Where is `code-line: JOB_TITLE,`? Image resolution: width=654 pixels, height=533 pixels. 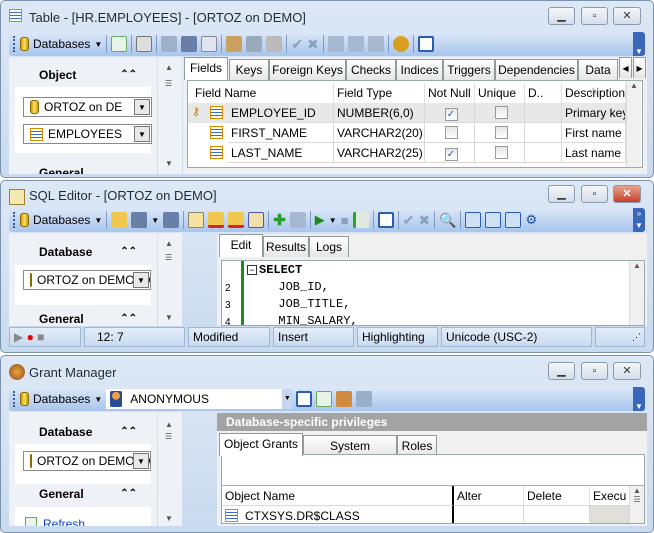 code-line: JOB_TITLE, is located at coordinates (307, 304).